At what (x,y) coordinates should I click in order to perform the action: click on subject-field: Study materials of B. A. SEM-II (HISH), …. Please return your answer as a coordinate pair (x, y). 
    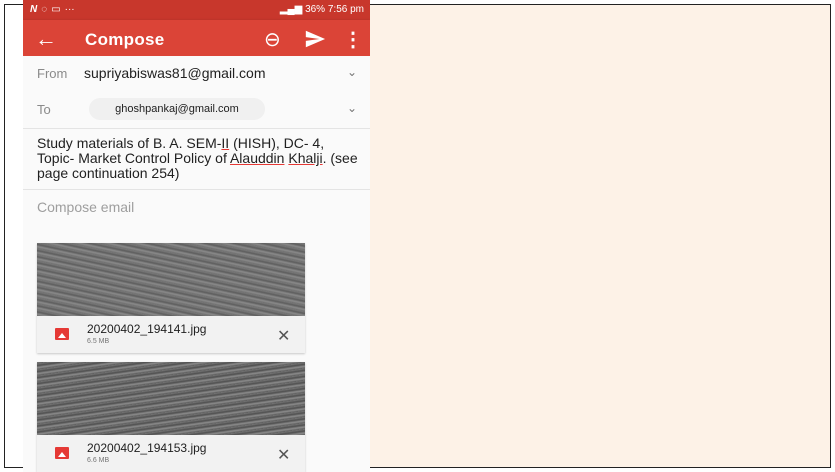
    Looking at the image, I should click on (196, 159).